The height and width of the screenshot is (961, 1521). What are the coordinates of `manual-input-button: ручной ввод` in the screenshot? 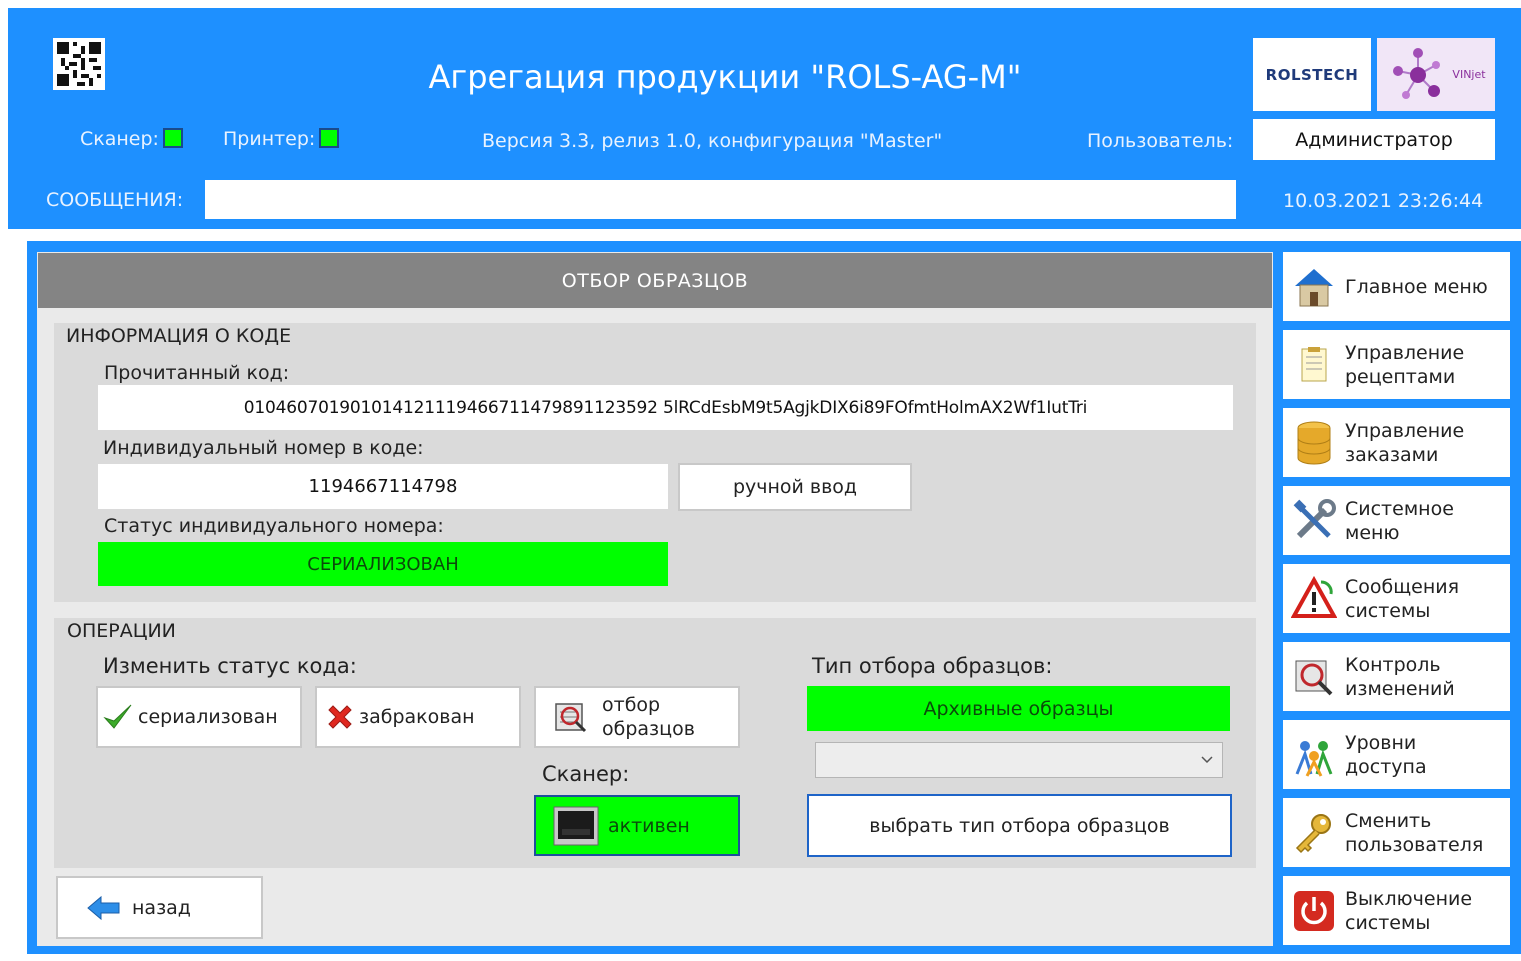 It's located at (795, 487).